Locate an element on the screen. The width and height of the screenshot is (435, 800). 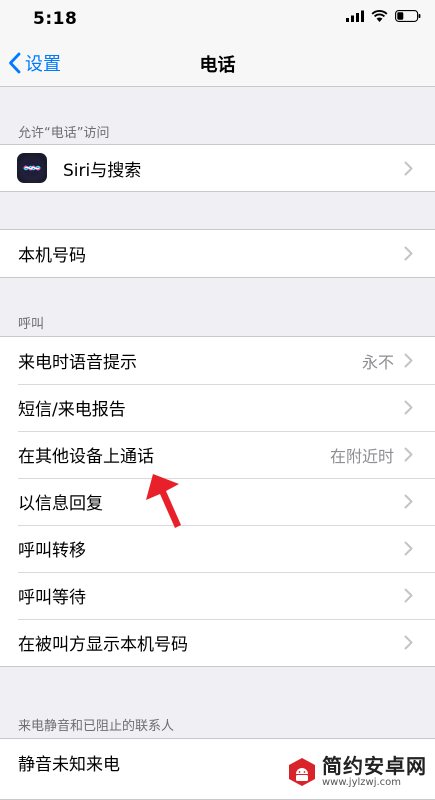
watermark-url: www.jylzwj.com is located at coordinates (362, 782).